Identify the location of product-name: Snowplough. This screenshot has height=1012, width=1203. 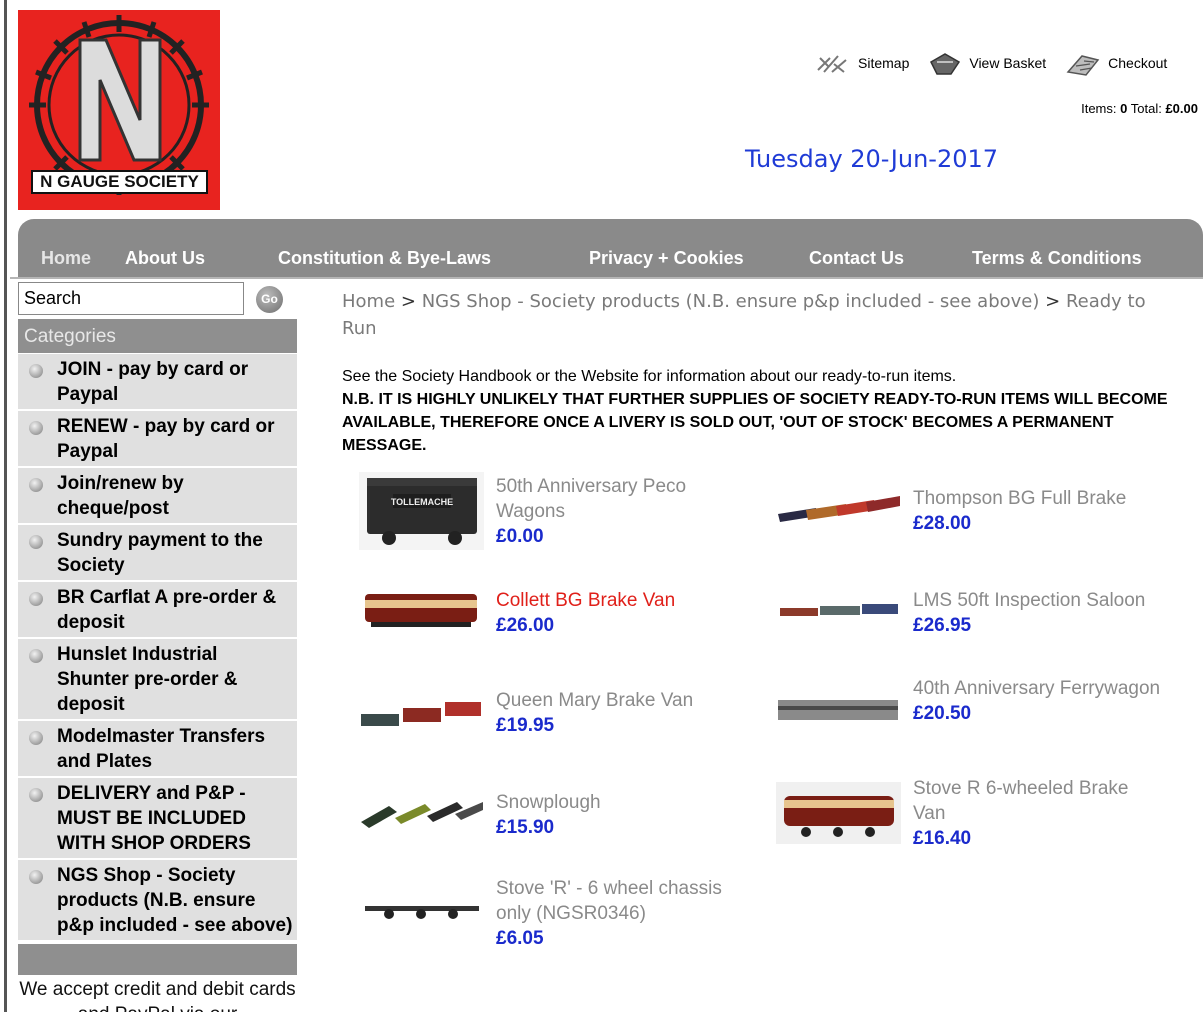
(621, 802).